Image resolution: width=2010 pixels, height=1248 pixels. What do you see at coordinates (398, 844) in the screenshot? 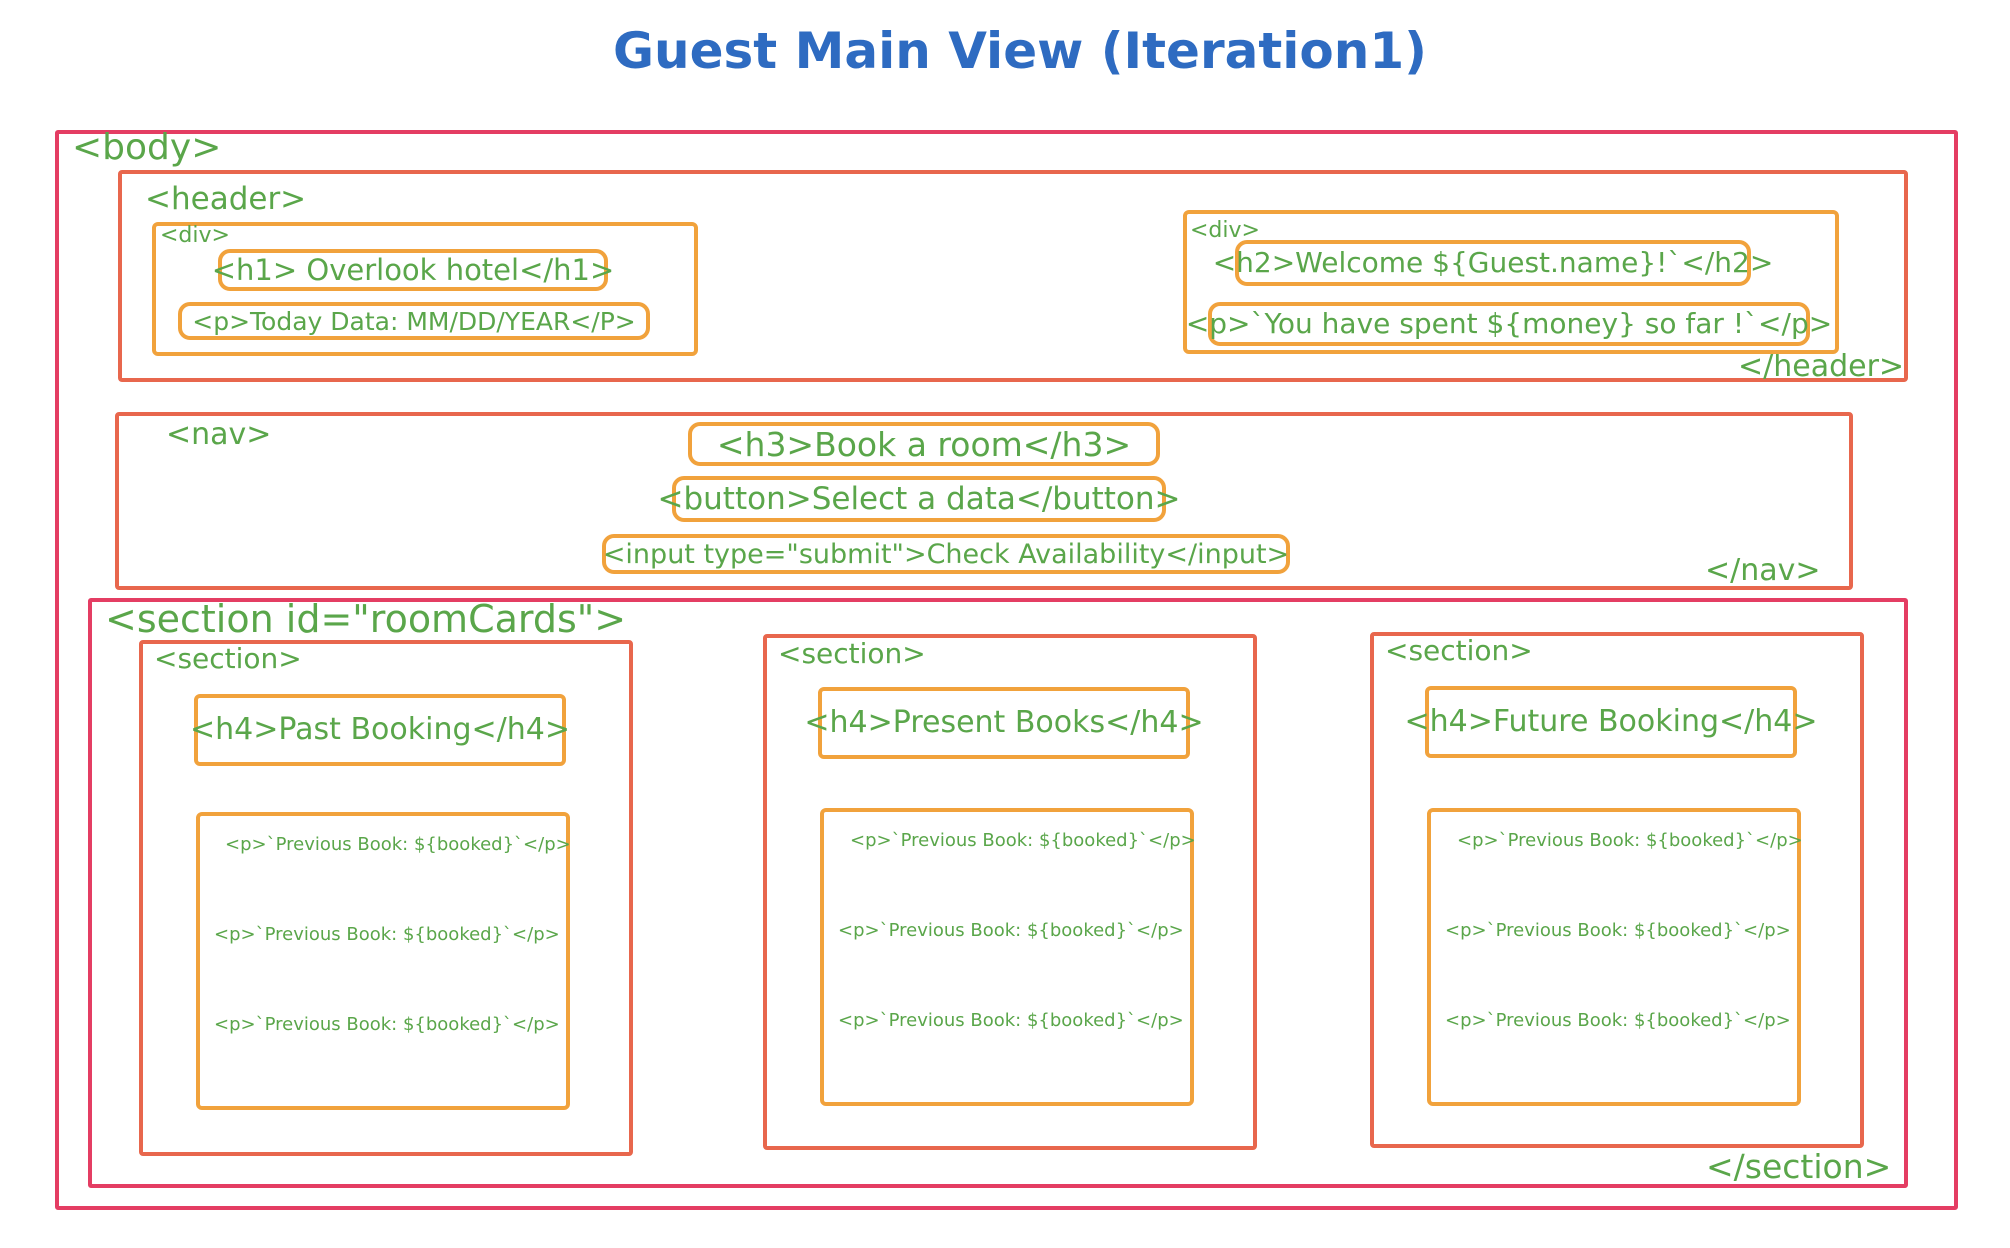
I see `past-booking-item-1: <p>`Previous Book: ${booked}`</p>` at bounding box center [398, 844].